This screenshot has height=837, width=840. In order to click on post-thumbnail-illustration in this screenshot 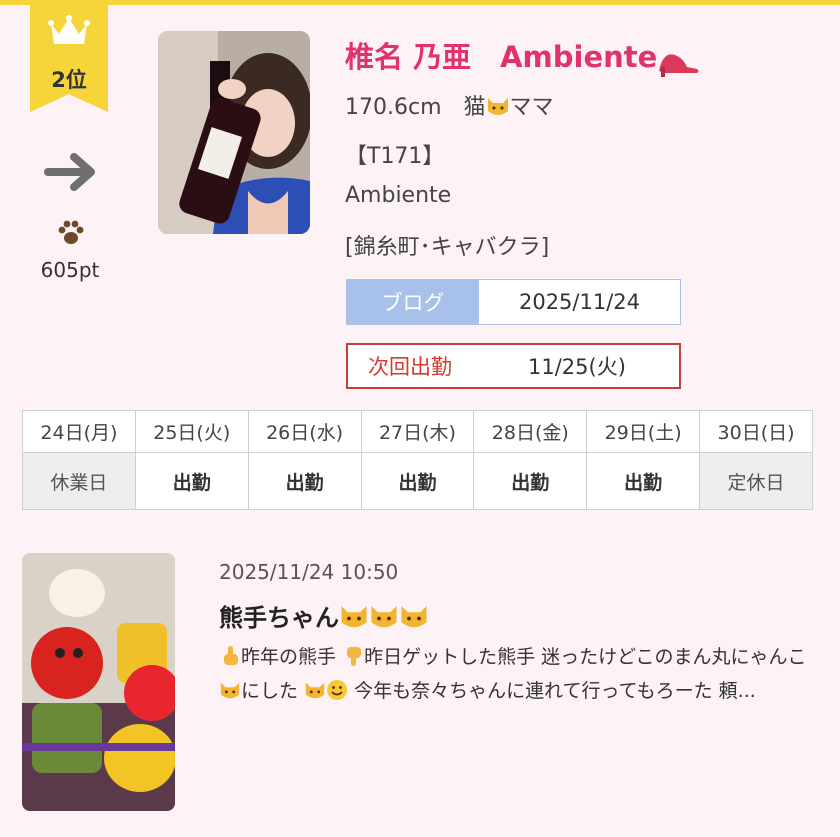, I will do `click(98, 682)`.